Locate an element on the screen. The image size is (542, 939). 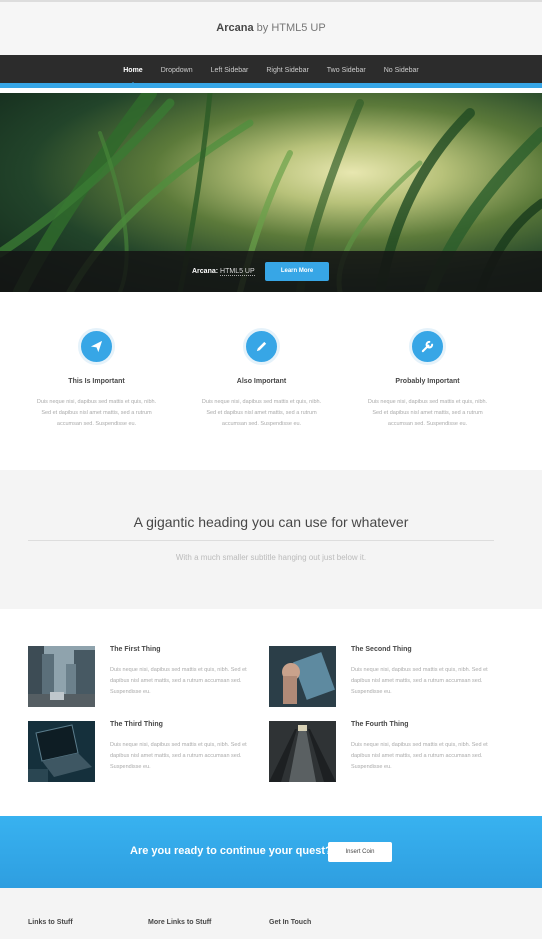
brand-name: Arcana is located at coordinates (235, 28).